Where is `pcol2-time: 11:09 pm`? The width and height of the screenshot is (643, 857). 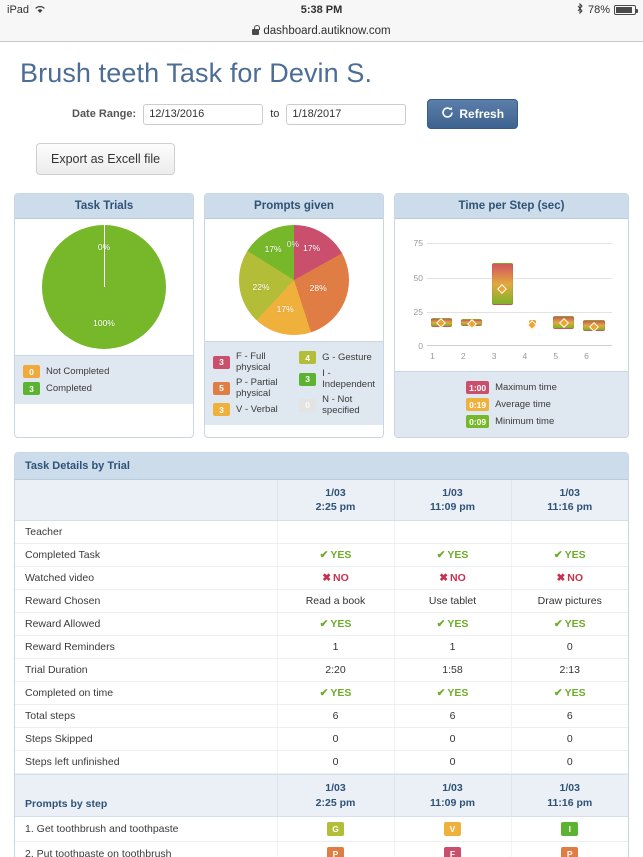 pcol2-time: 11:09 pm is located at coordinates (452, 802).